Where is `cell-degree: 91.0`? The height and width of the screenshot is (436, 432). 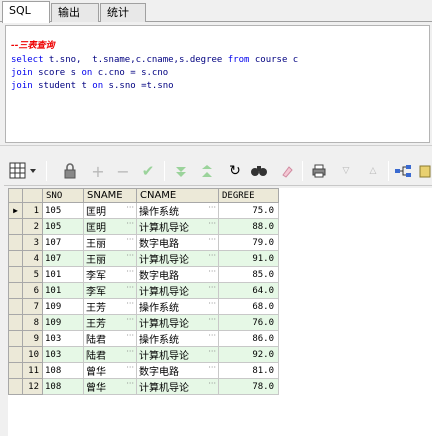 cell-degree: 91.0 is located at coordinates (248, 258).